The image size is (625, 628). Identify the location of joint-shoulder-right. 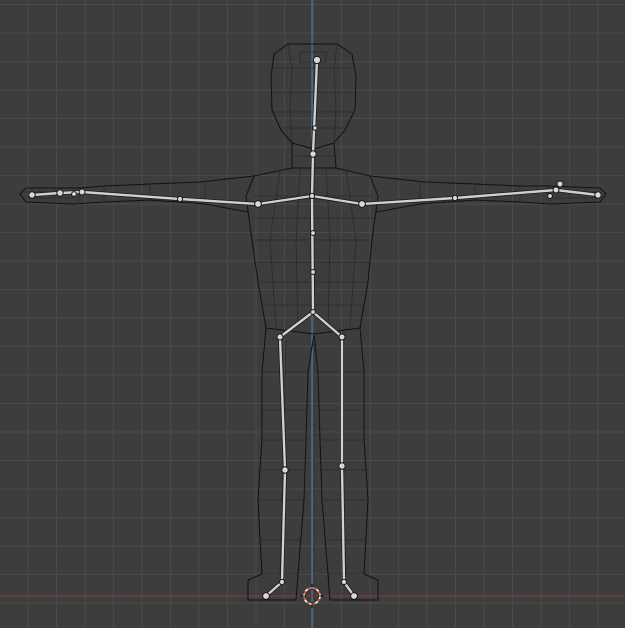
(362, 204).